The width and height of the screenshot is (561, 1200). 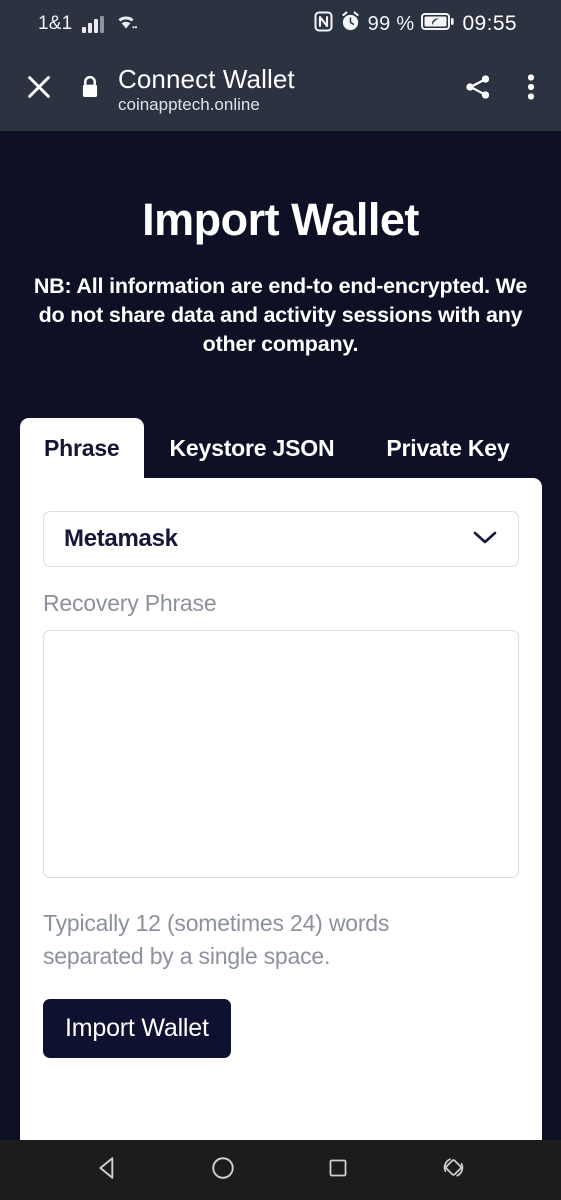 I want to click on close-button, so click(x=39, y=89).